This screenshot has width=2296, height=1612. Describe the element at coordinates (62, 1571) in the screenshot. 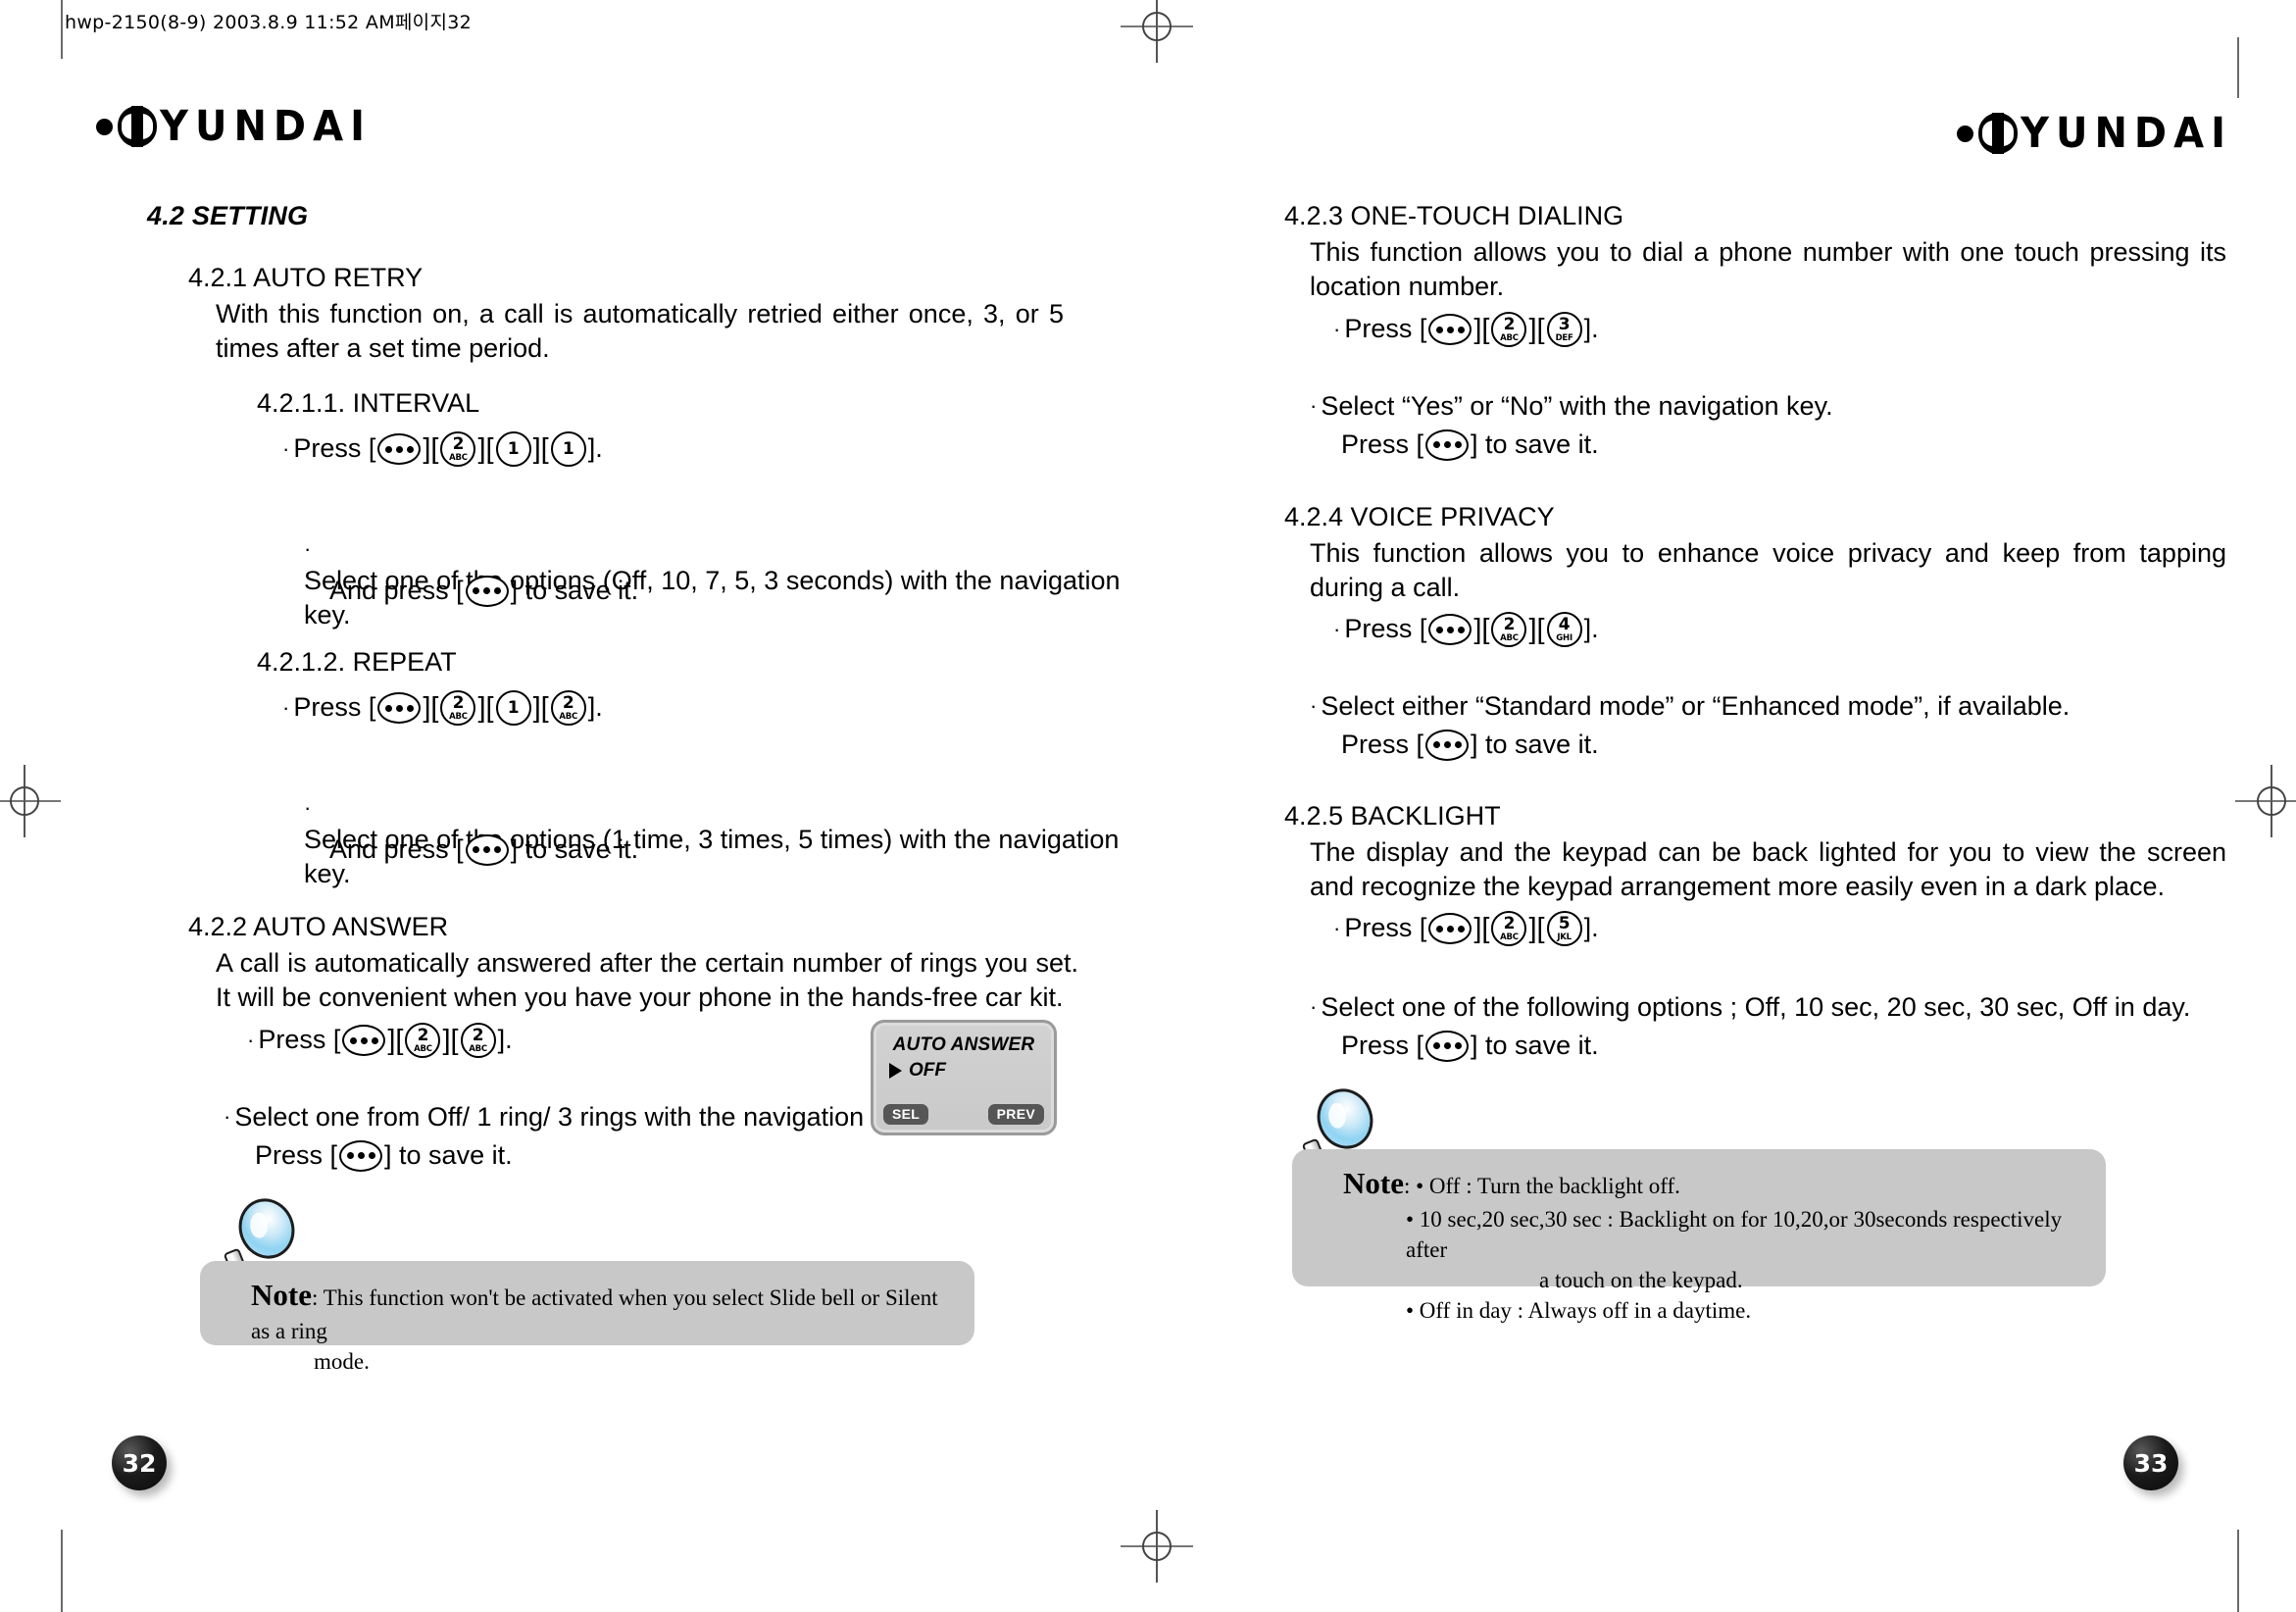

I see `trim-mark-bottom-left` at that location.